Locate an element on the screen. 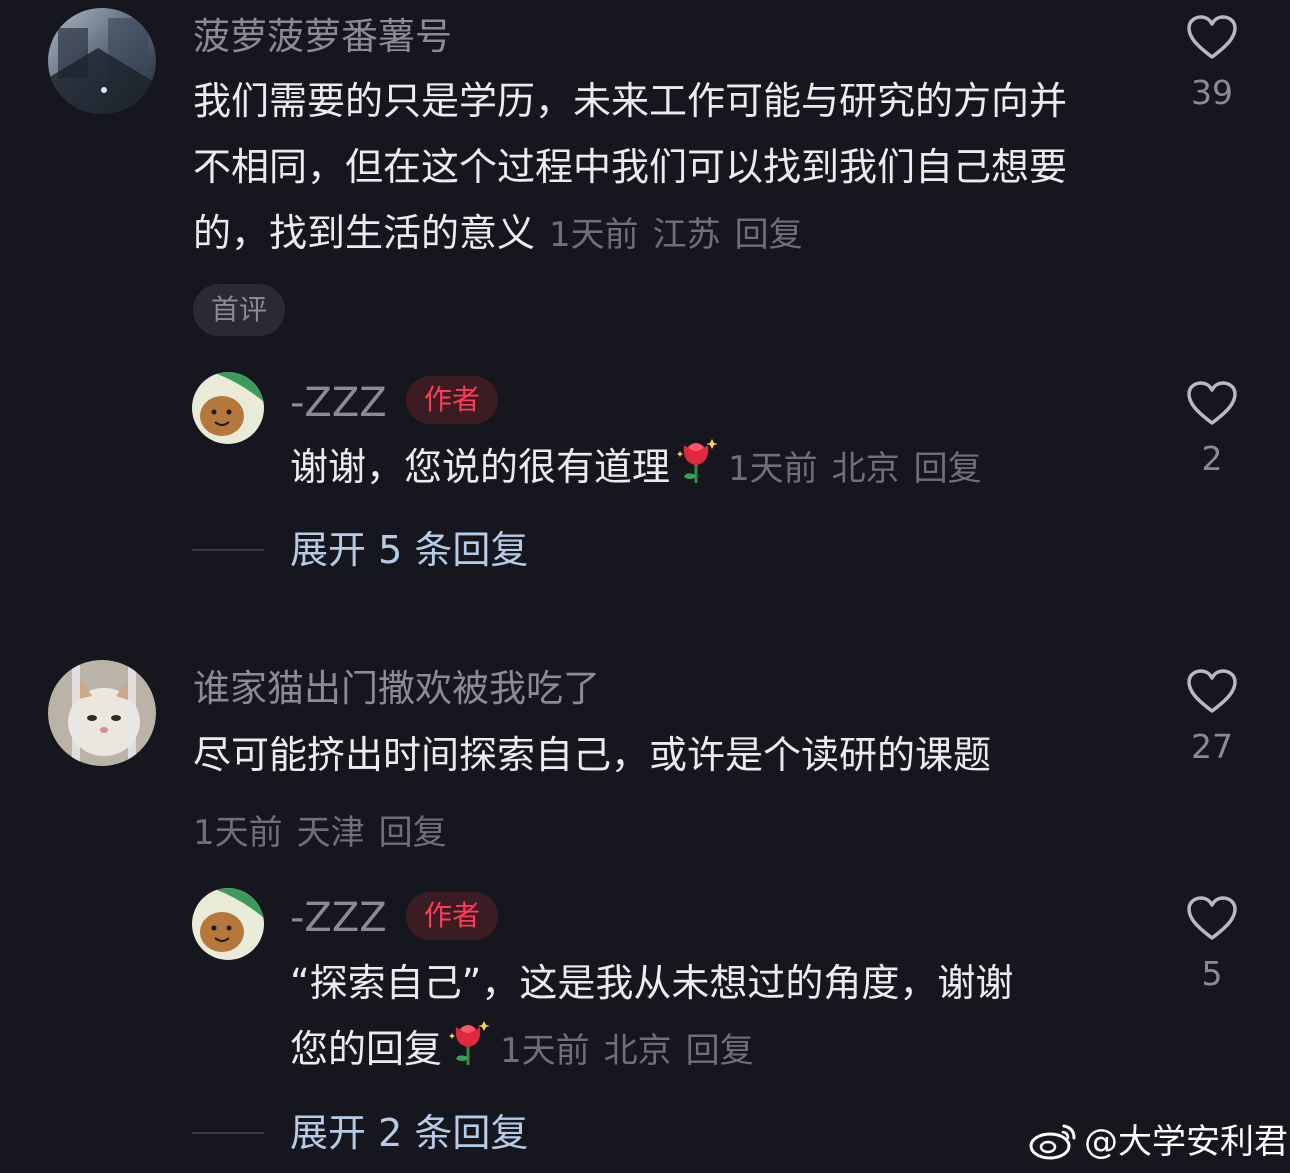 Image resolution: width=1290 pixels, height=1173 pixels. expand-replies-button: 展开 5 条回复 is located at coordinates (409, 550).